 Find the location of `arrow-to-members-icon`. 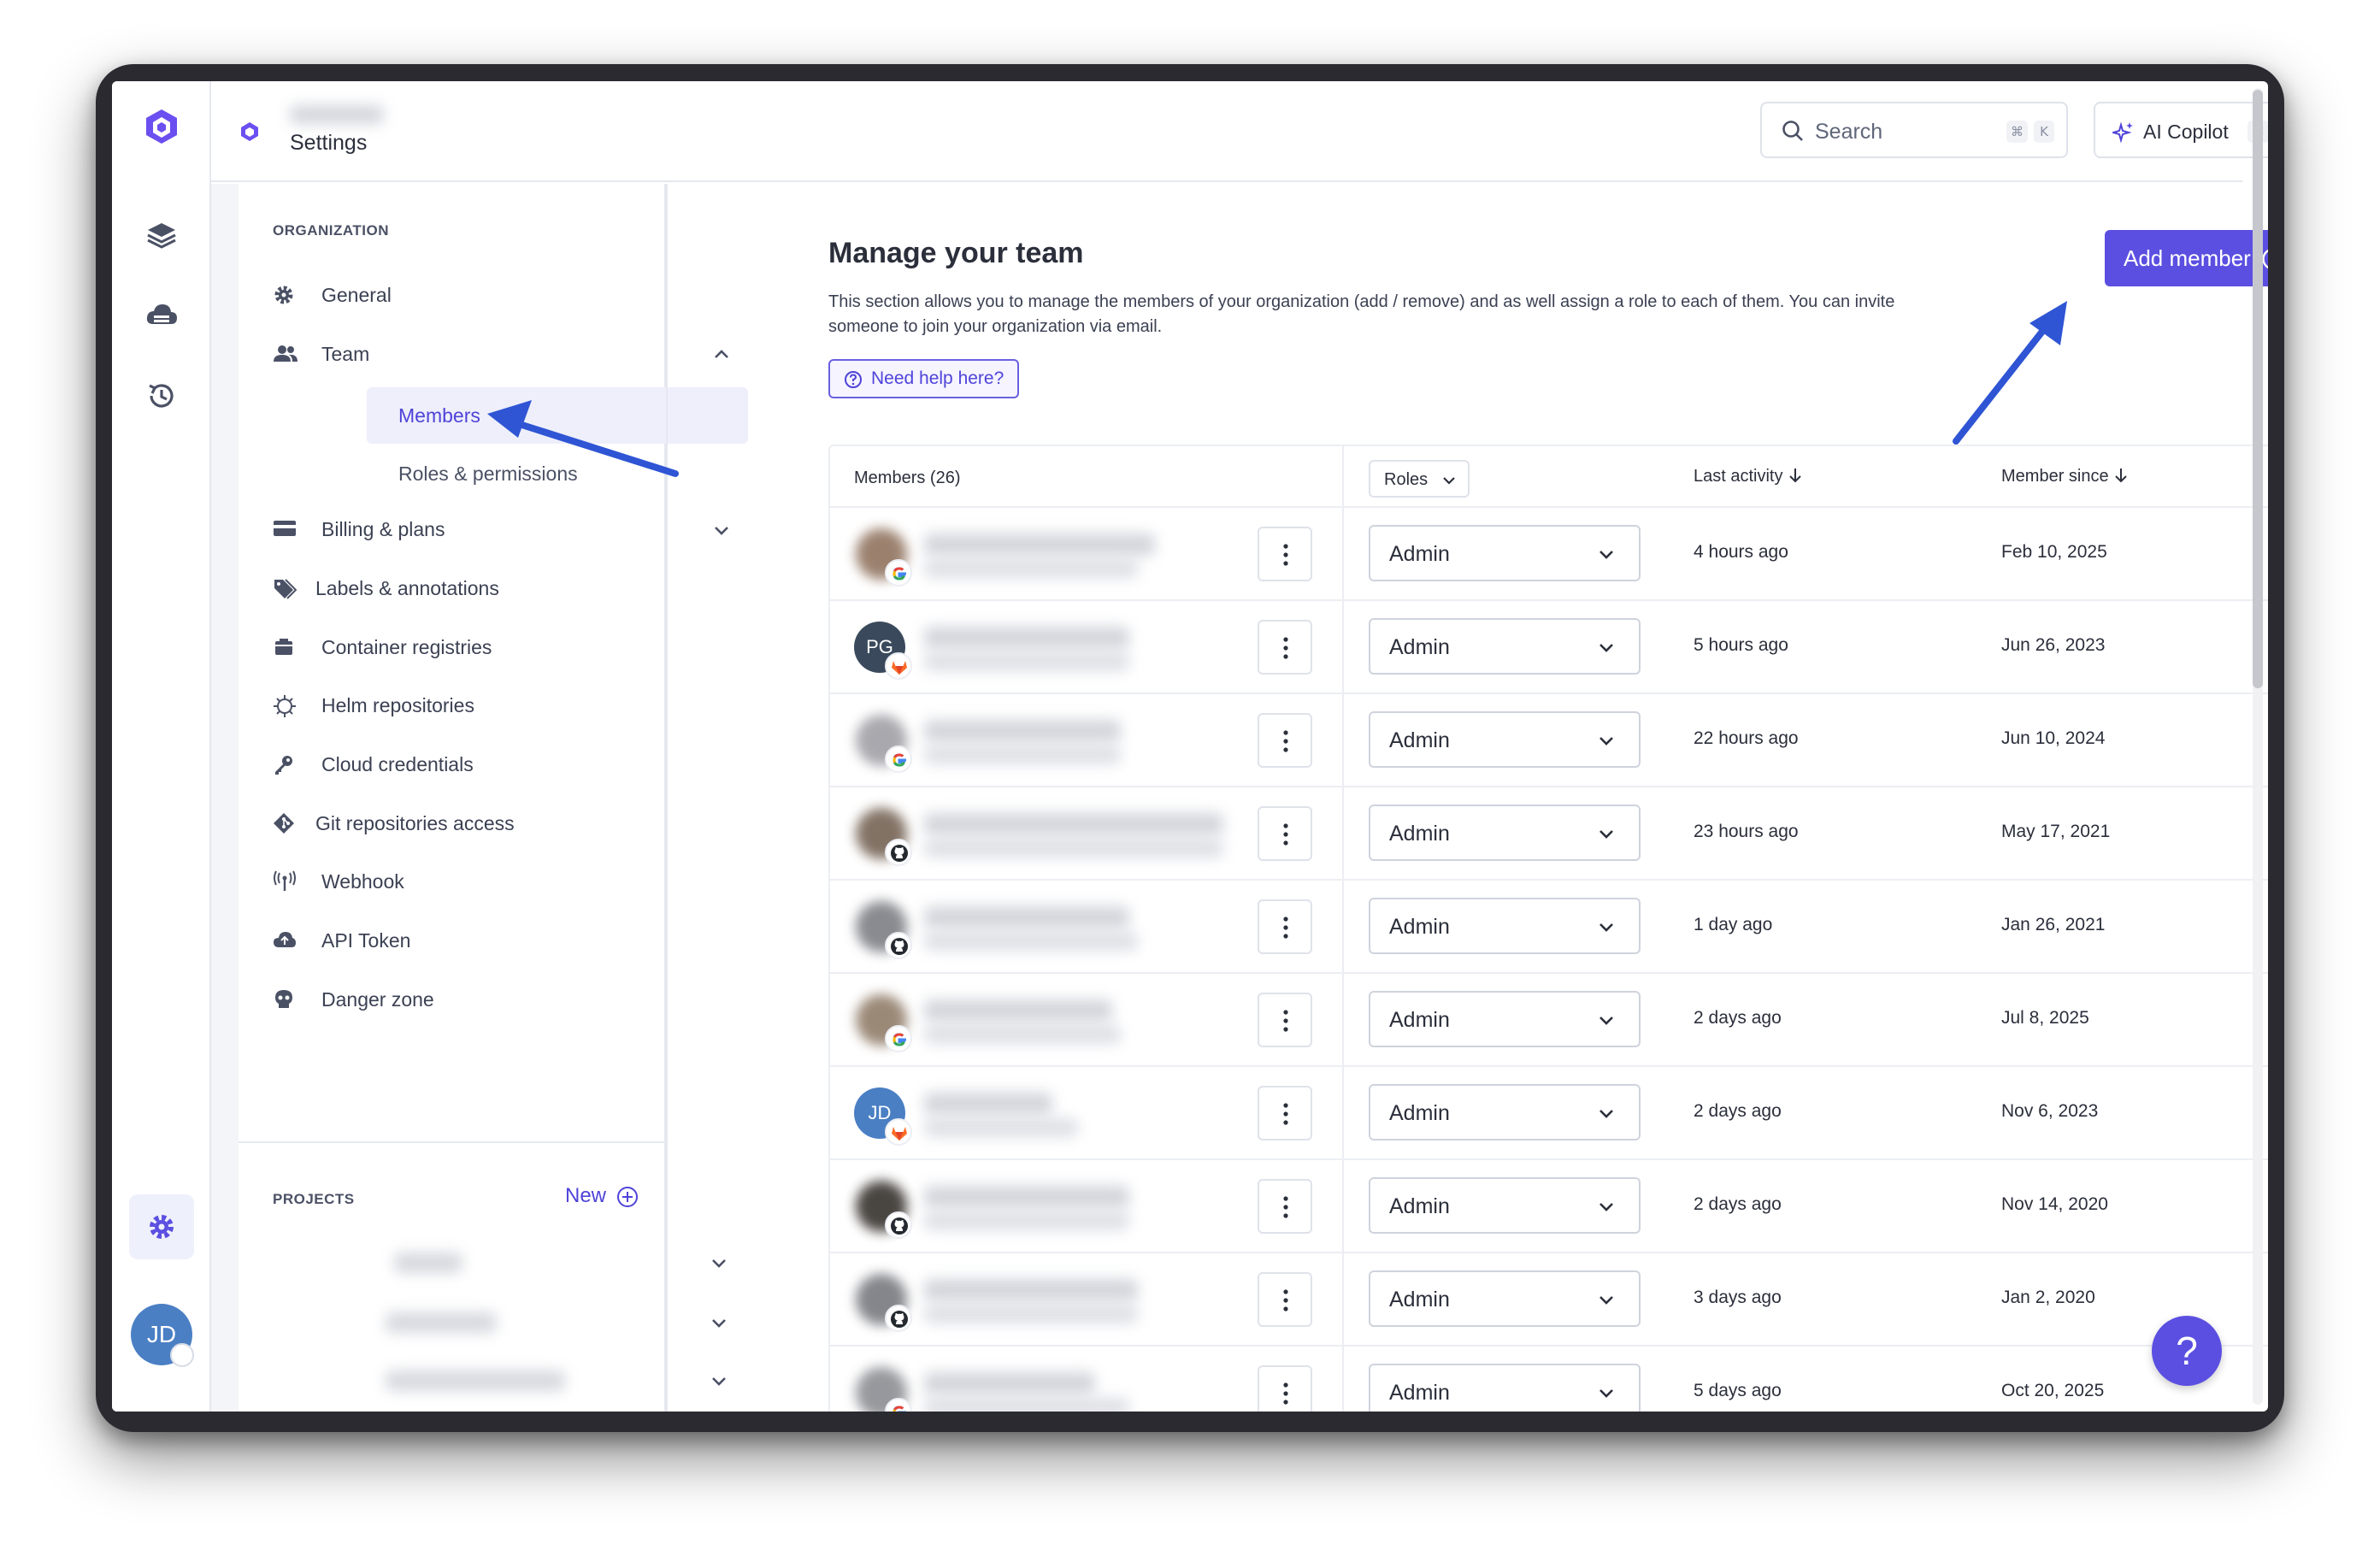

arrow-to-members-icon is located at coordinates (583, 438).